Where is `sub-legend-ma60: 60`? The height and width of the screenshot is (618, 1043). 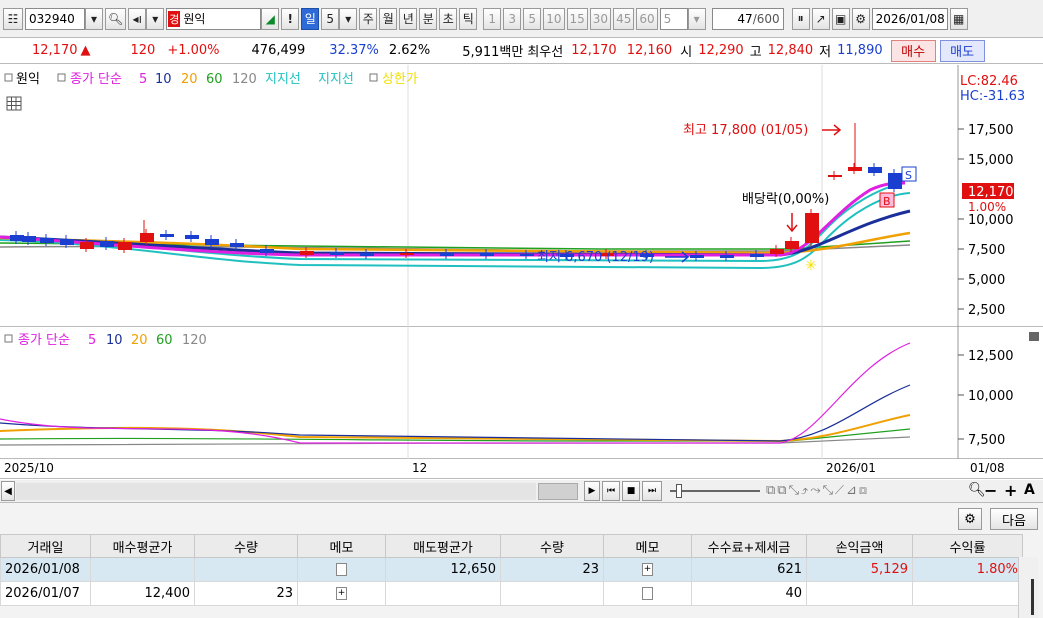
sub-legend-ma60: 60 is located at coordinates (164, 340).